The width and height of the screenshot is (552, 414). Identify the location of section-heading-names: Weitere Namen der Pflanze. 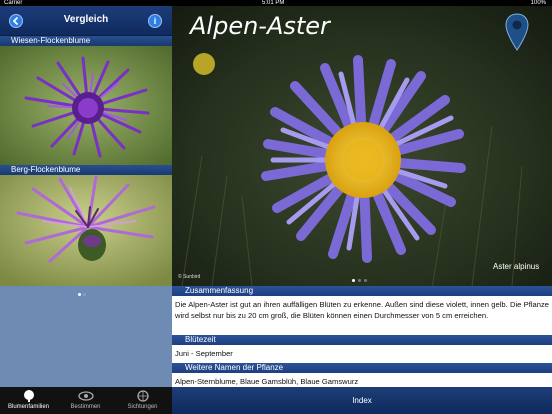
(362, 368).